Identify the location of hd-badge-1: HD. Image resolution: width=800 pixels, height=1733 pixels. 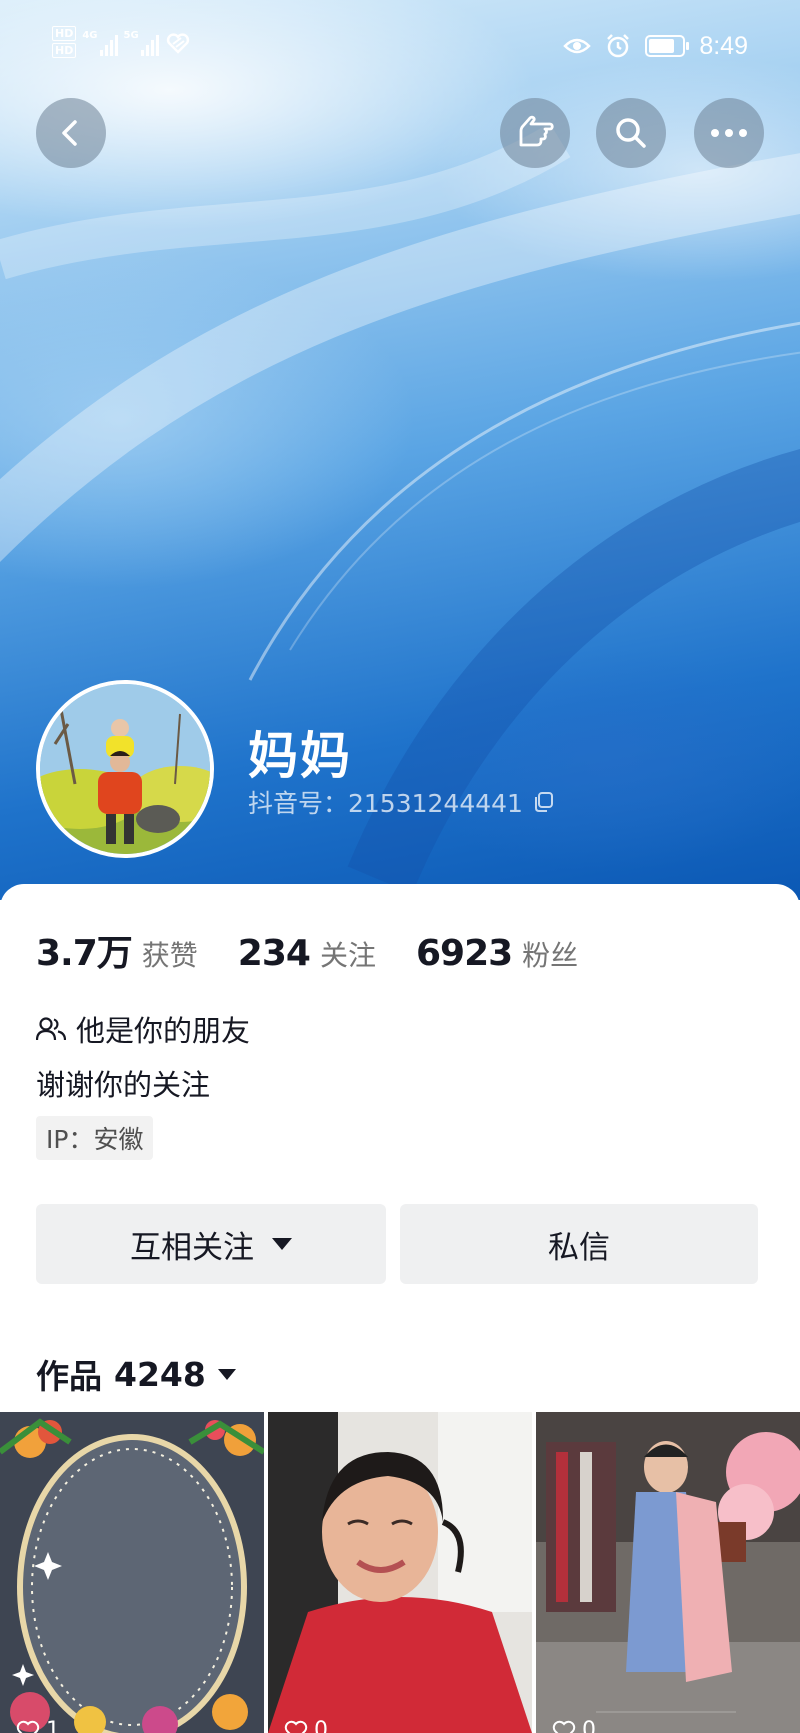
(64, 33).